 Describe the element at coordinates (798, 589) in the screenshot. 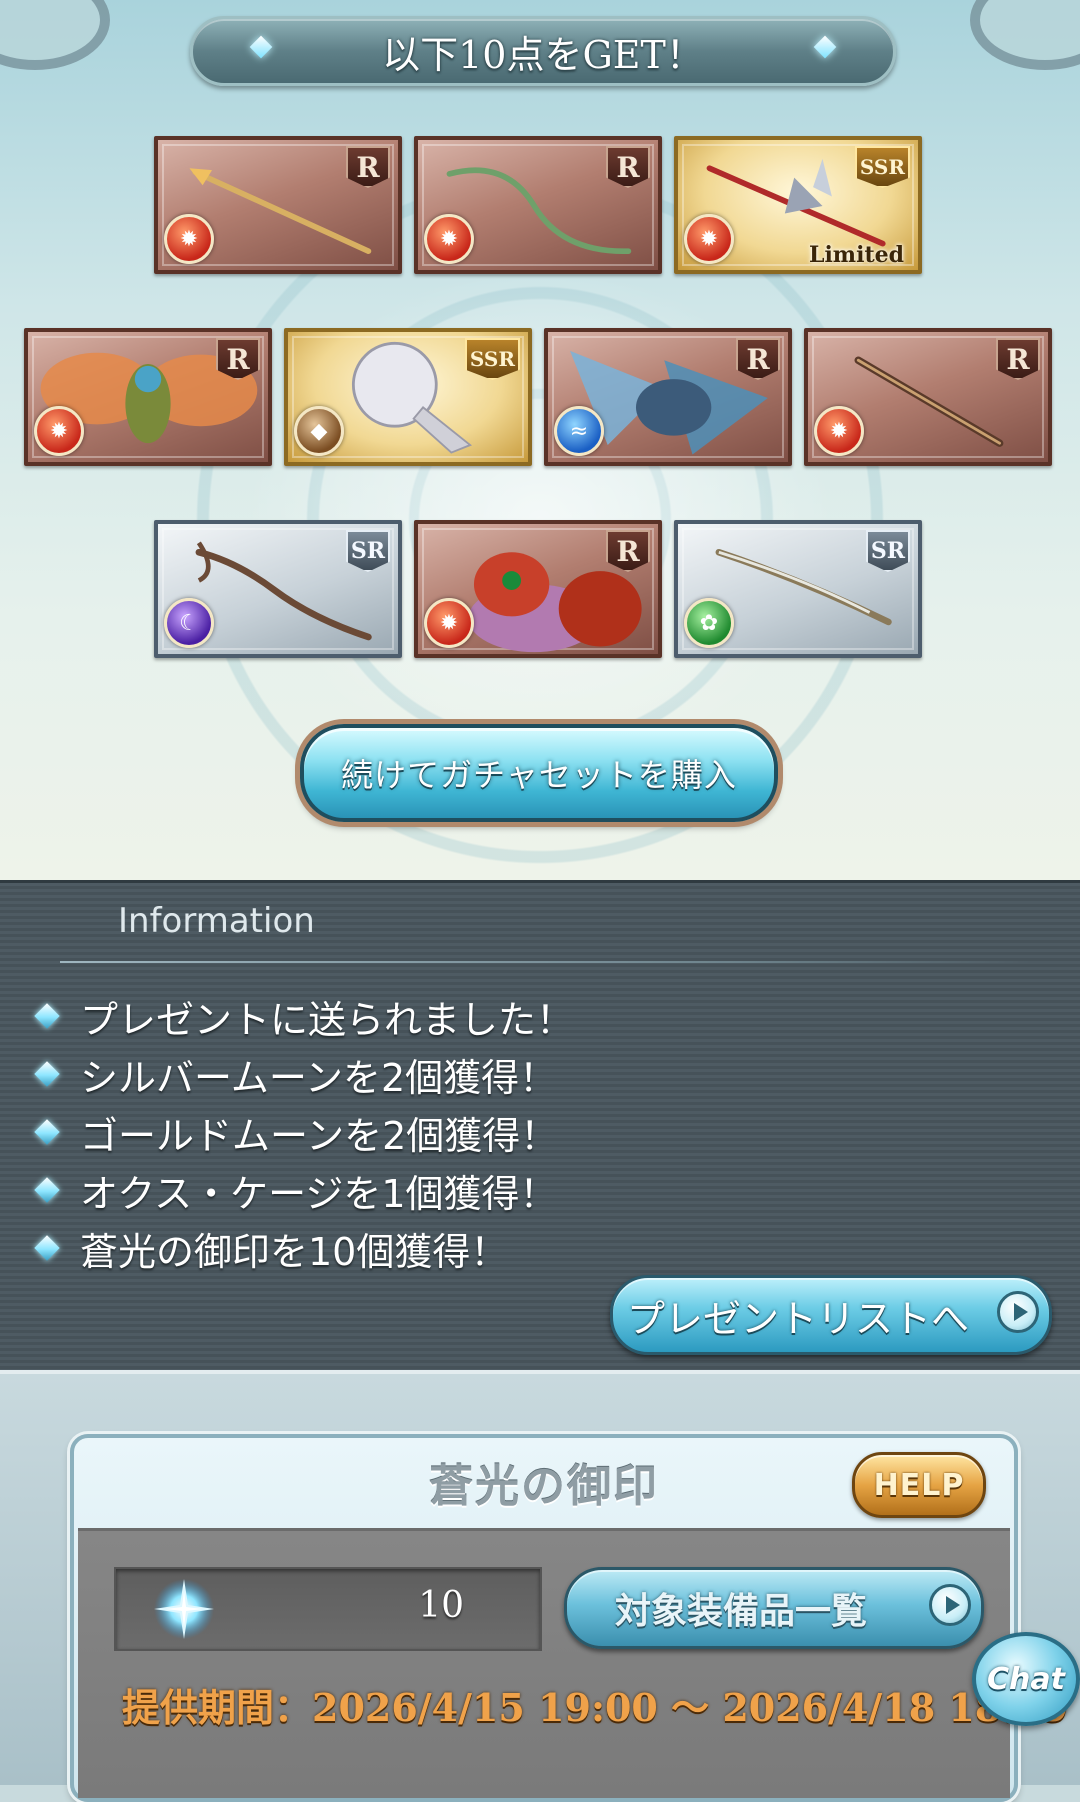

I see `item-card: SR ✿` at that location.